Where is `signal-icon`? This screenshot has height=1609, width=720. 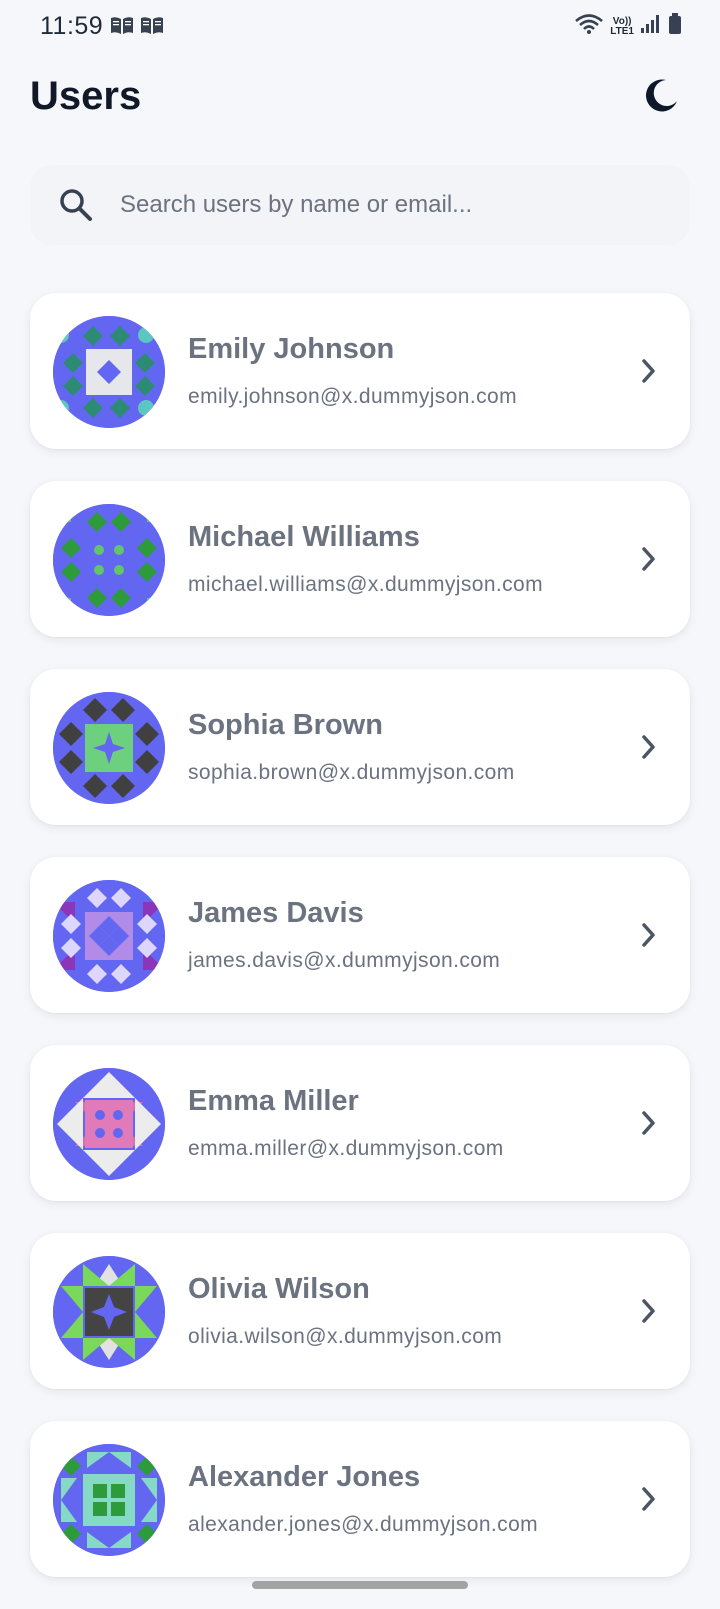
signal-icon is located at coordinates (651, 26).